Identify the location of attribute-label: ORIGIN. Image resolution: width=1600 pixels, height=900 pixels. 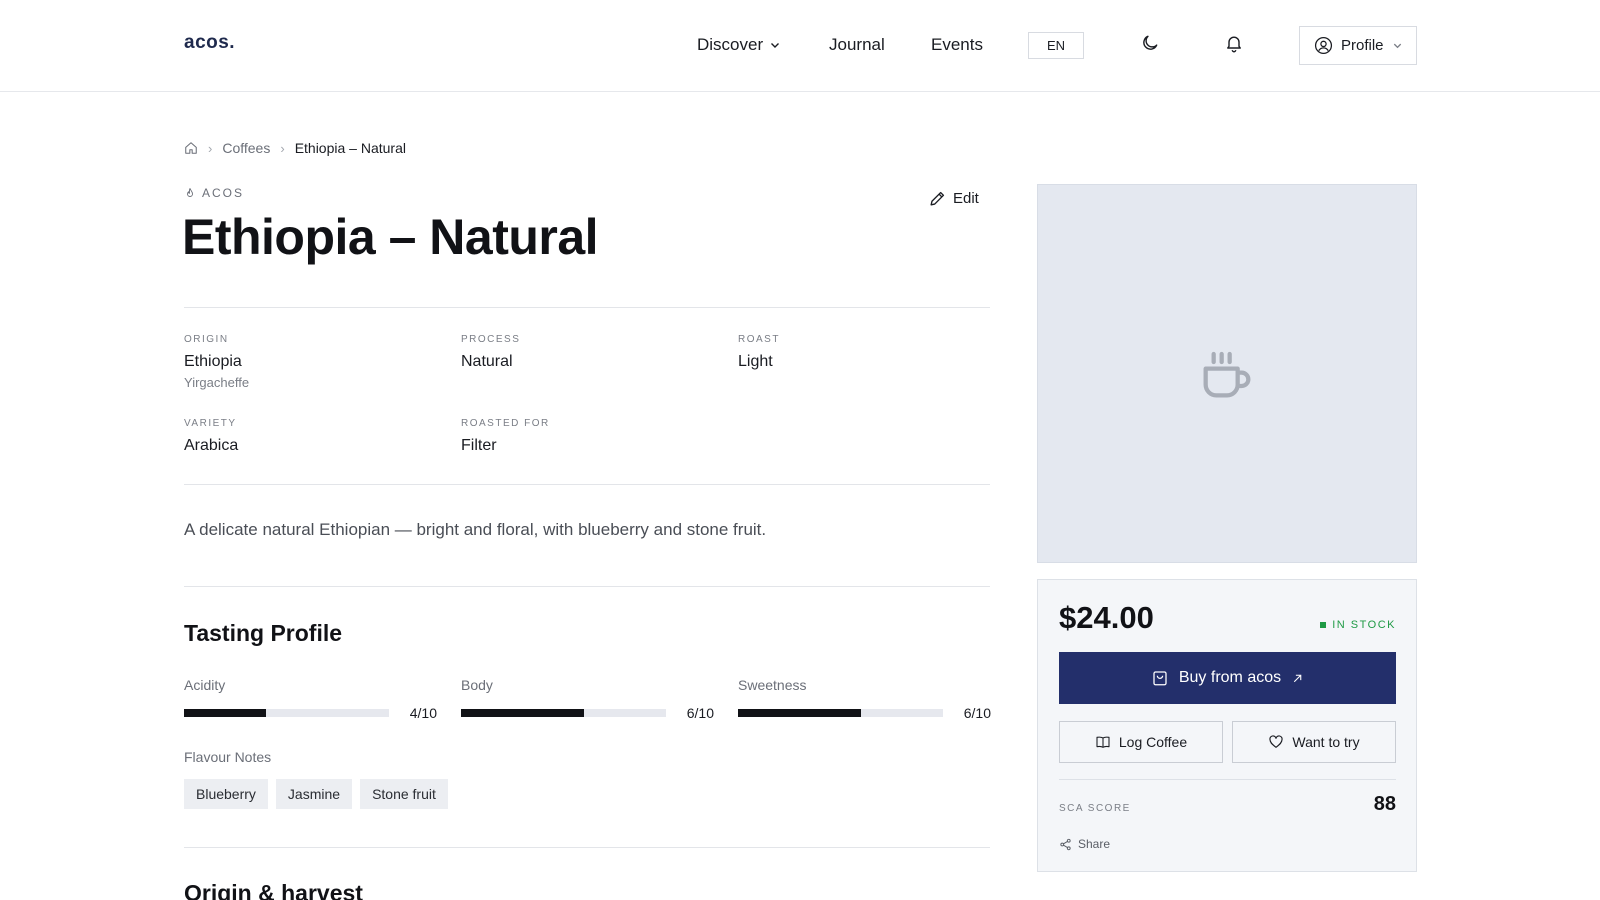
(206, 339).